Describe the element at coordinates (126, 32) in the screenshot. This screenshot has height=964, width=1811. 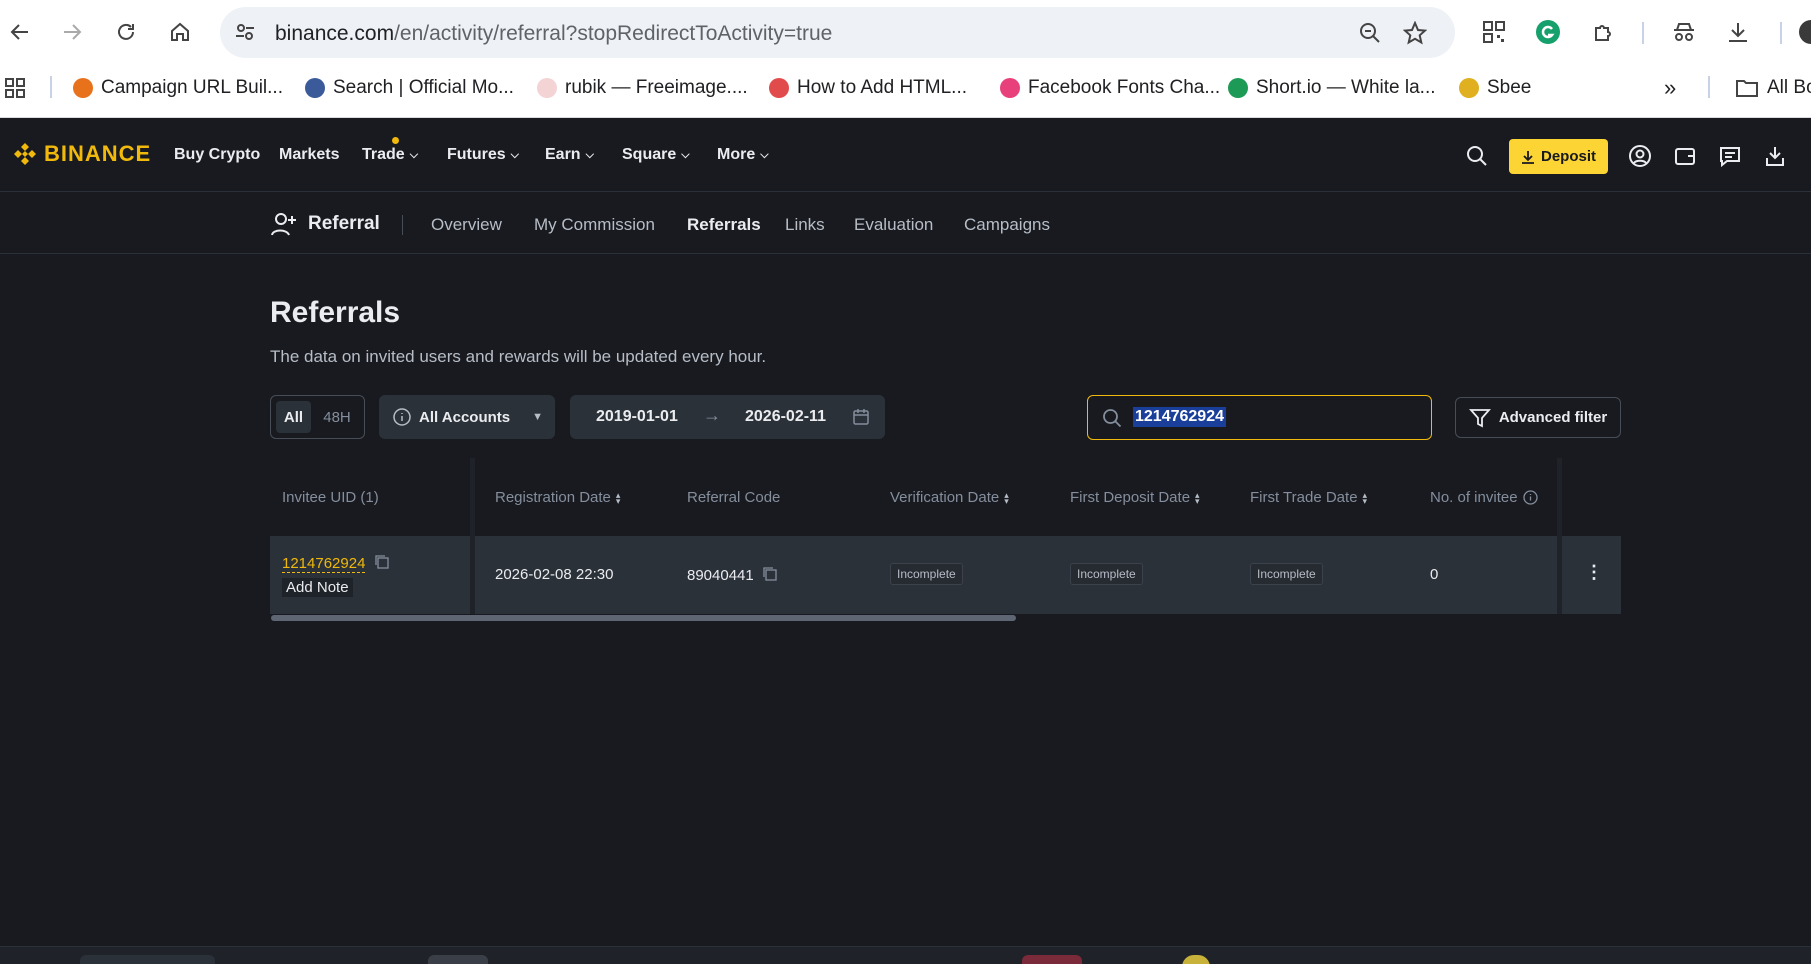
I see `reload-icon` at that location.